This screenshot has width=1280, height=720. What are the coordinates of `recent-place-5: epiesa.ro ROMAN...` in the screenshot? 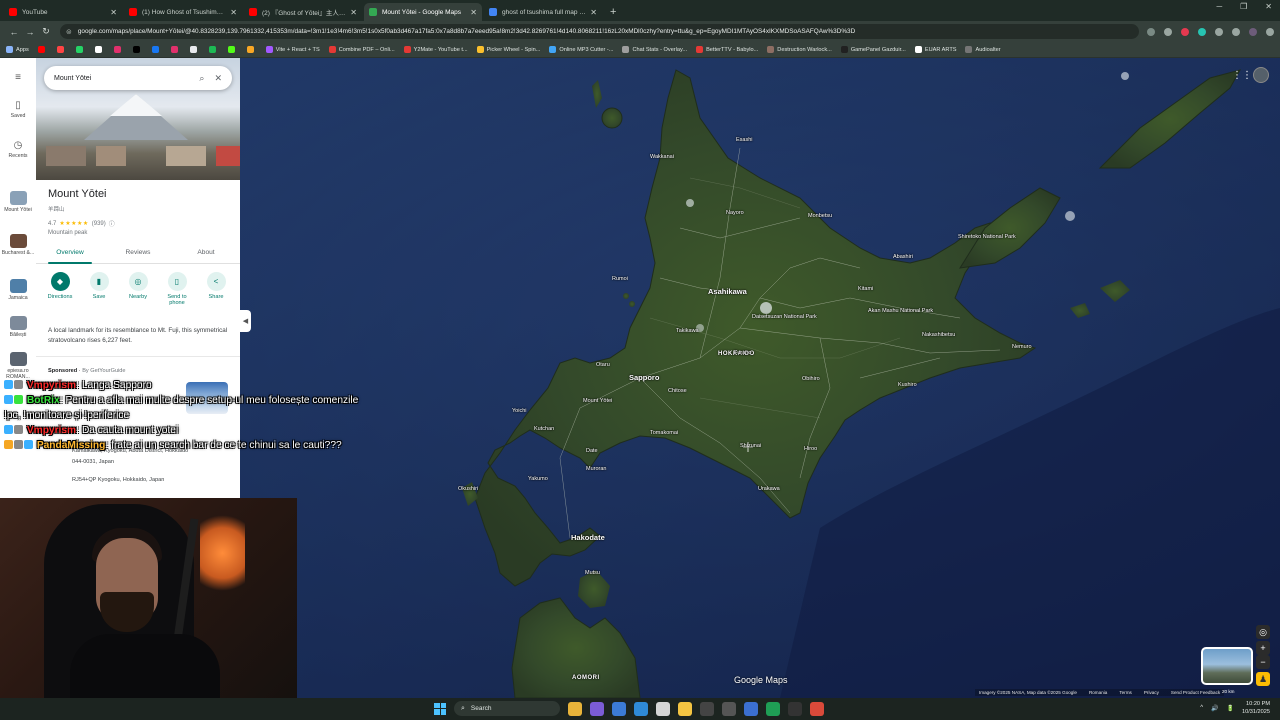 It's located at (18, 366).